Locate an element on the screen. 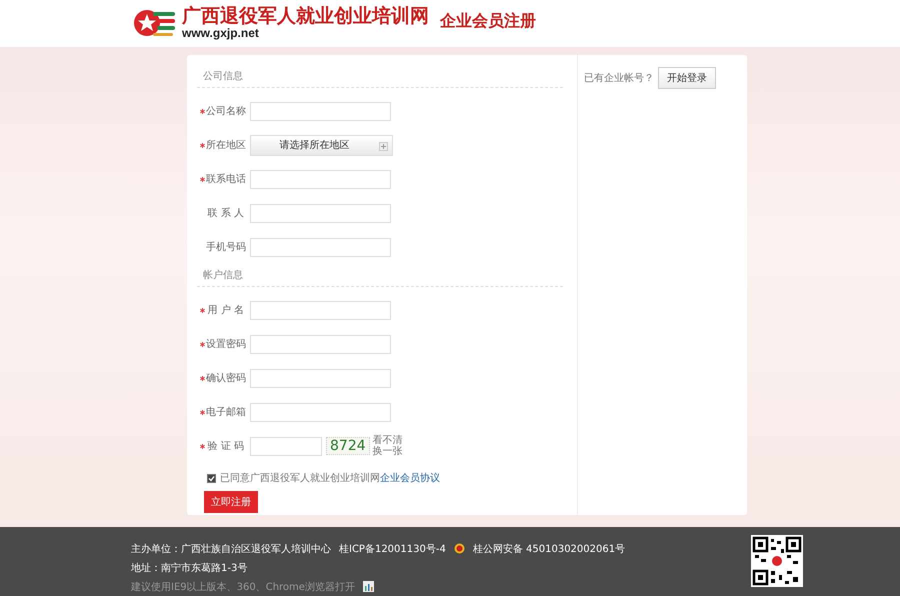 This screenshot has width=900, height=596. section-title: 公司信息 is located at coordinates (380, 76).